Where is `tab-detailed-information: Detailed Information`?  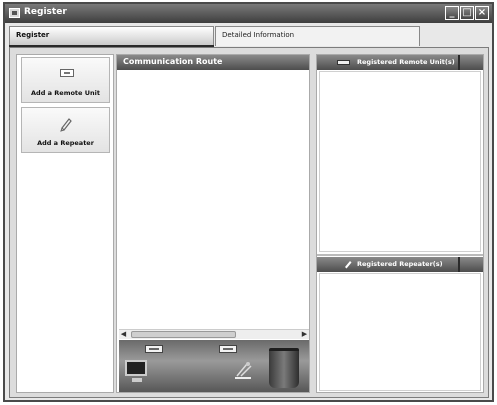
tab-detailed-information: Detailed Information is located at coordinates (317, 36).